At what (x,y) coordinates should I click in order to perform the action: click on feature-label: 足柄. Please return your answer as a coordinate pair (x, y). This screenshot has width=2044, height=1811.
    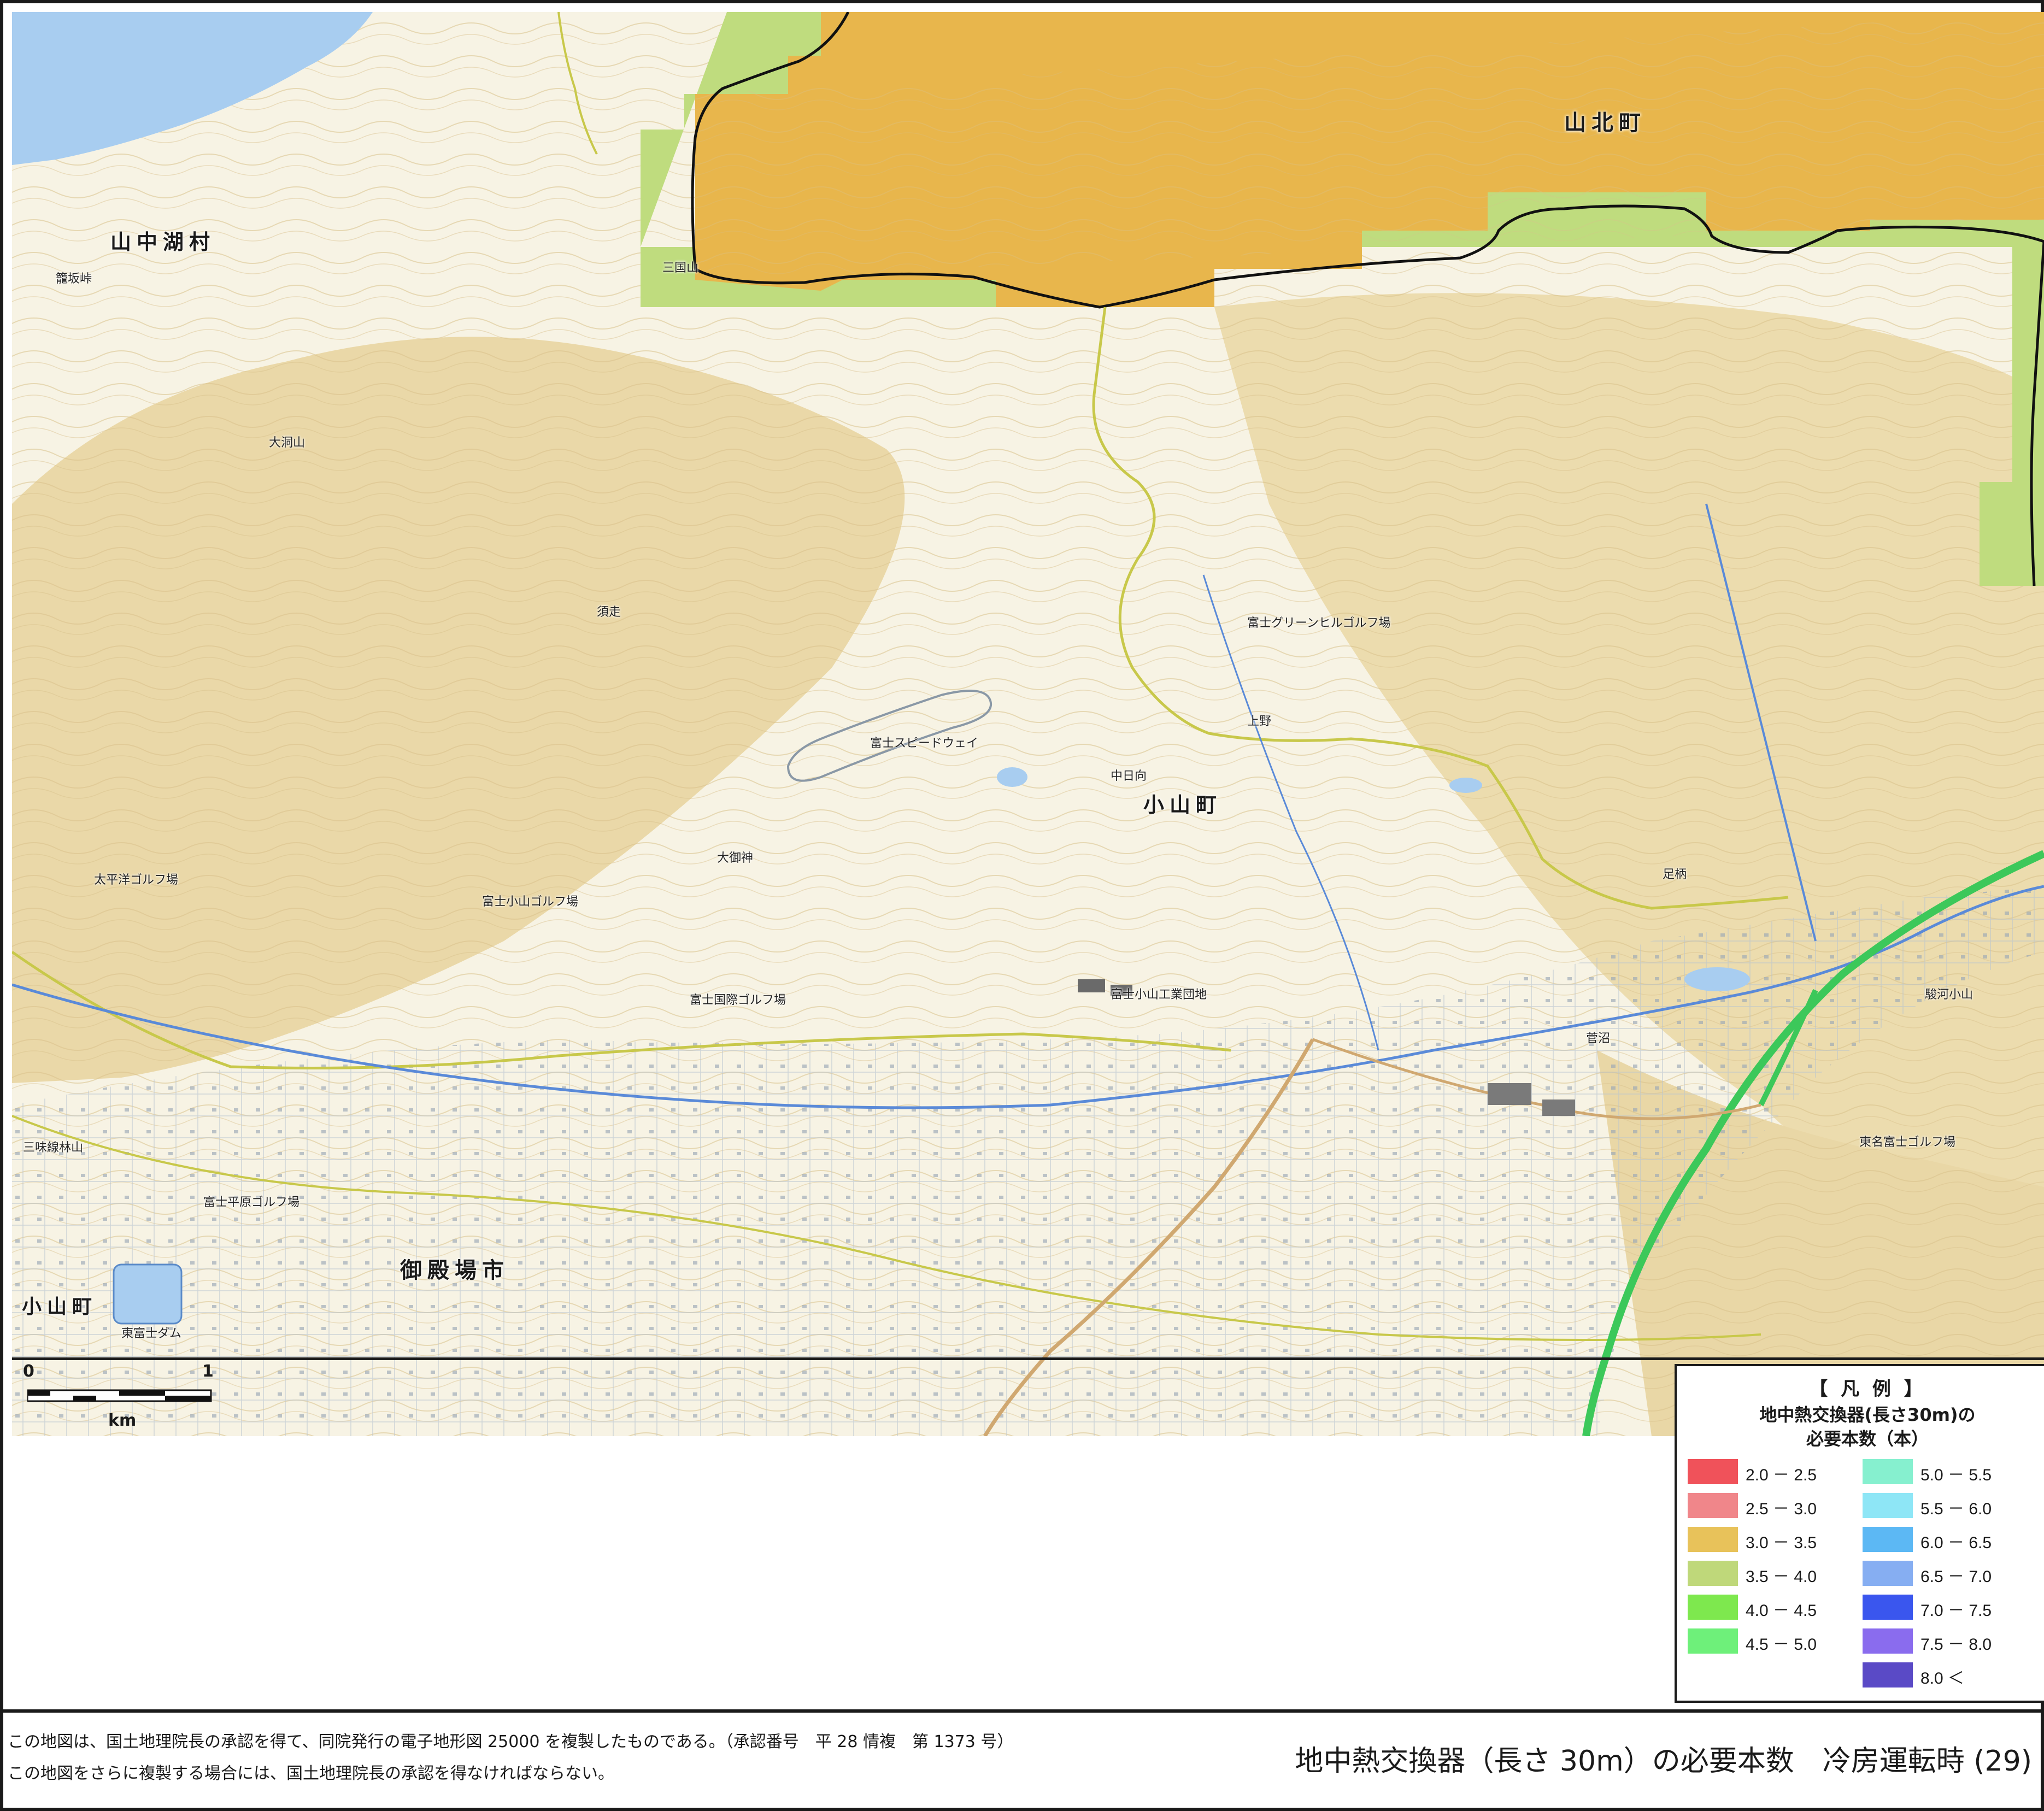
    Looking at the image, I should click on (1675, 874).